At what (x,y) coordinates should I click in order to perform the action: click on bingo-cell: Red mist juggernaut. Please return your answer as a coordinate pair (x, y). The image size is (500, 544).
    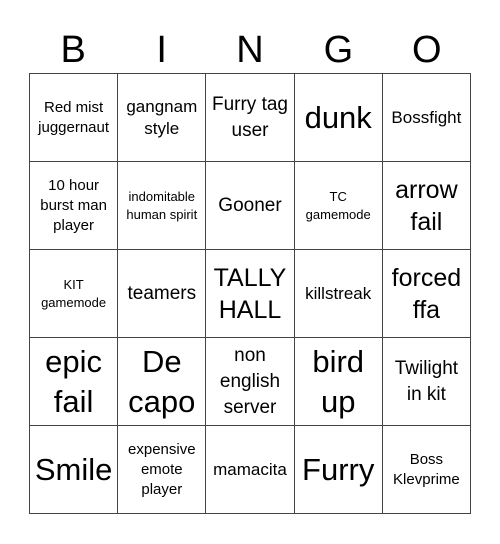
    Looking at the image, I should click on (74, 118).